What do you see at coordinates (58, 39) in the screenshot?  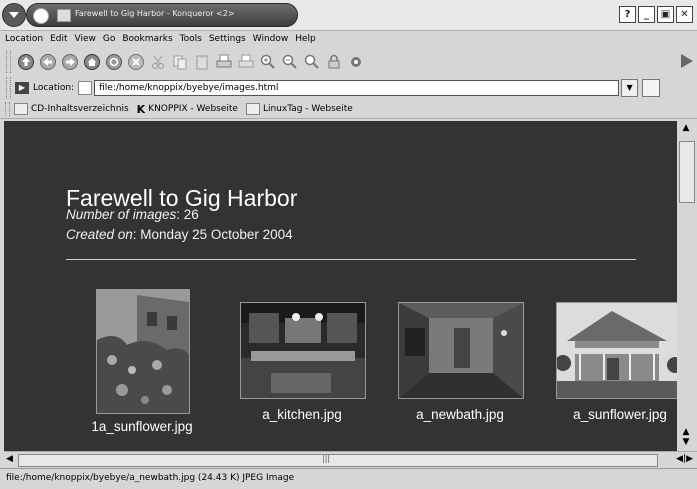 I see `menu-edit: Edit` at bounding box center [58, 39].